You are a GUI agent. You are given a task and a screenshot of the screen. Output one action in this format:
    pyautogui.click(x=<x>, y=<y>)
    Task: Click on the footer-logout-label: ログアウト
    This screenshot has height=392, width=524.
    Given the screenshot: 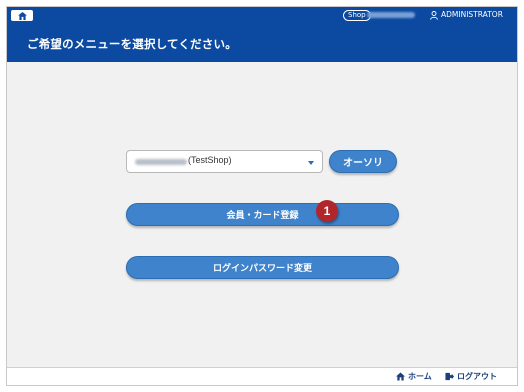 What is the action you would take?
    pyautogui.click(x=477, y=376)
    